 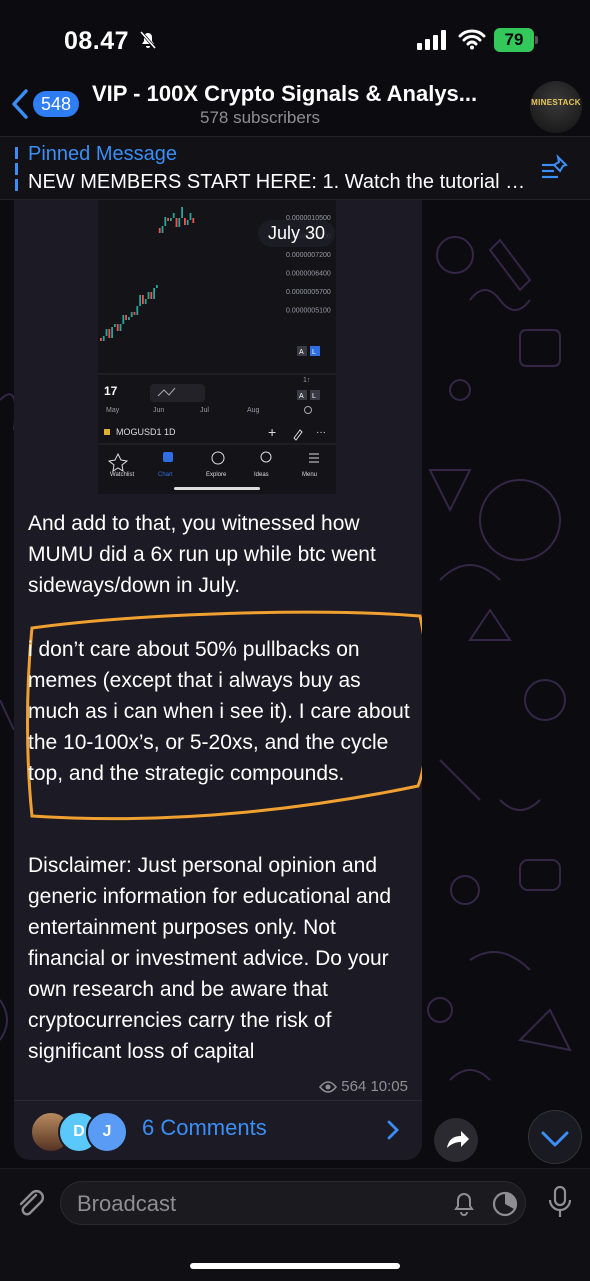 I want to click on price-axis-label: 0.0000005700, so click(x=308, y=292).